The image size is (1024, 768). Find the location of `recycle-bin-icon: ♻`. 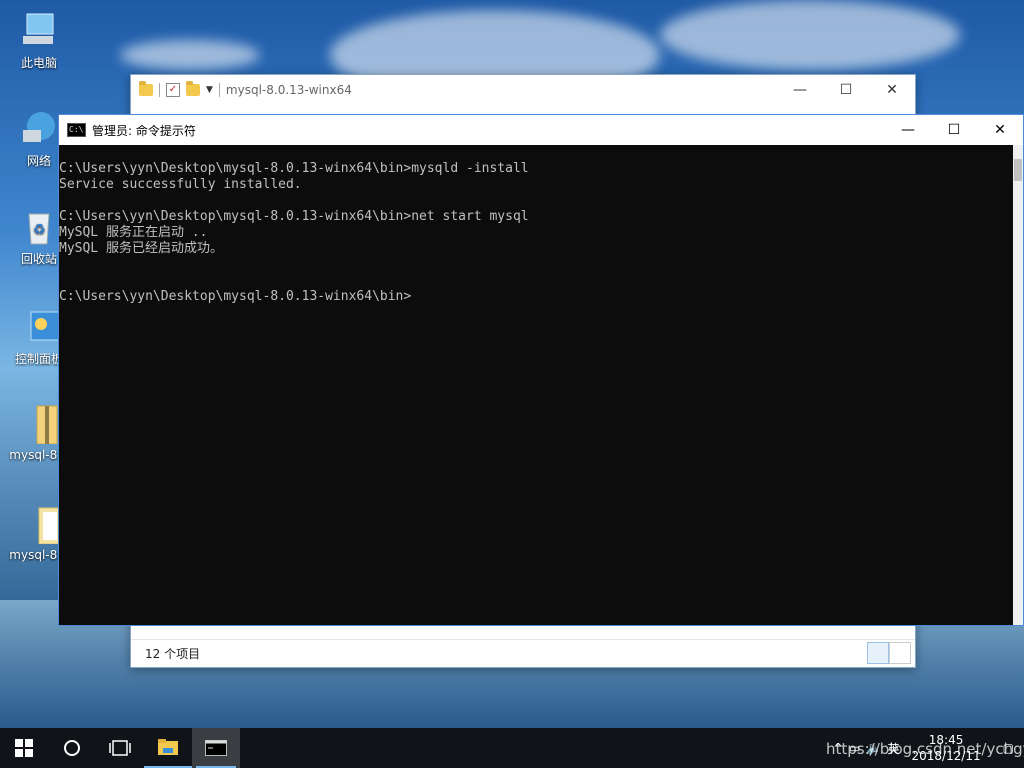

recycle-bin-icon: ♻ is located at coordinates (39, 226).